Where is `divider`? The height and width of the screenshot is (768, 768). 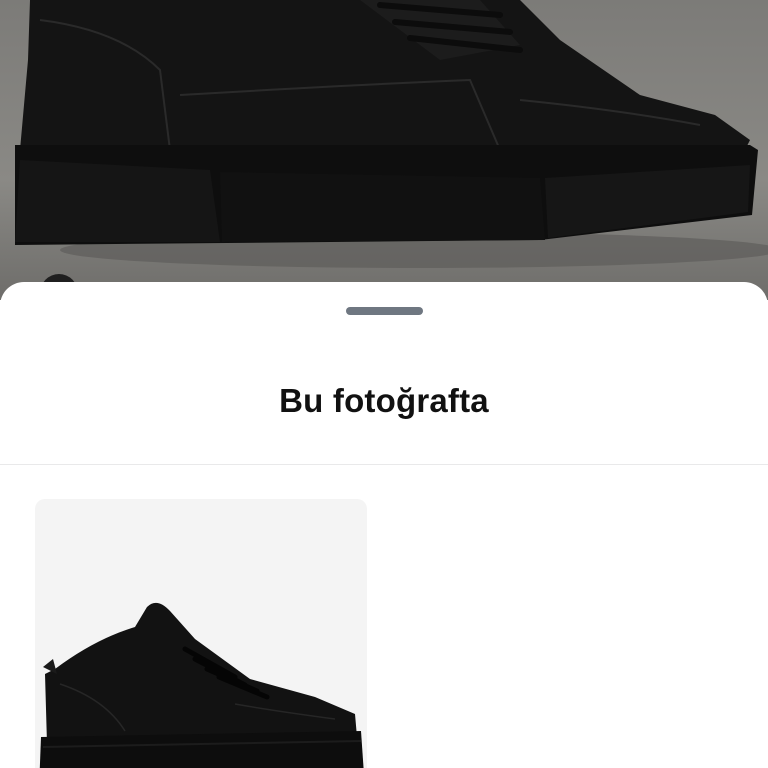 divider is located at coordinates (384, 464).